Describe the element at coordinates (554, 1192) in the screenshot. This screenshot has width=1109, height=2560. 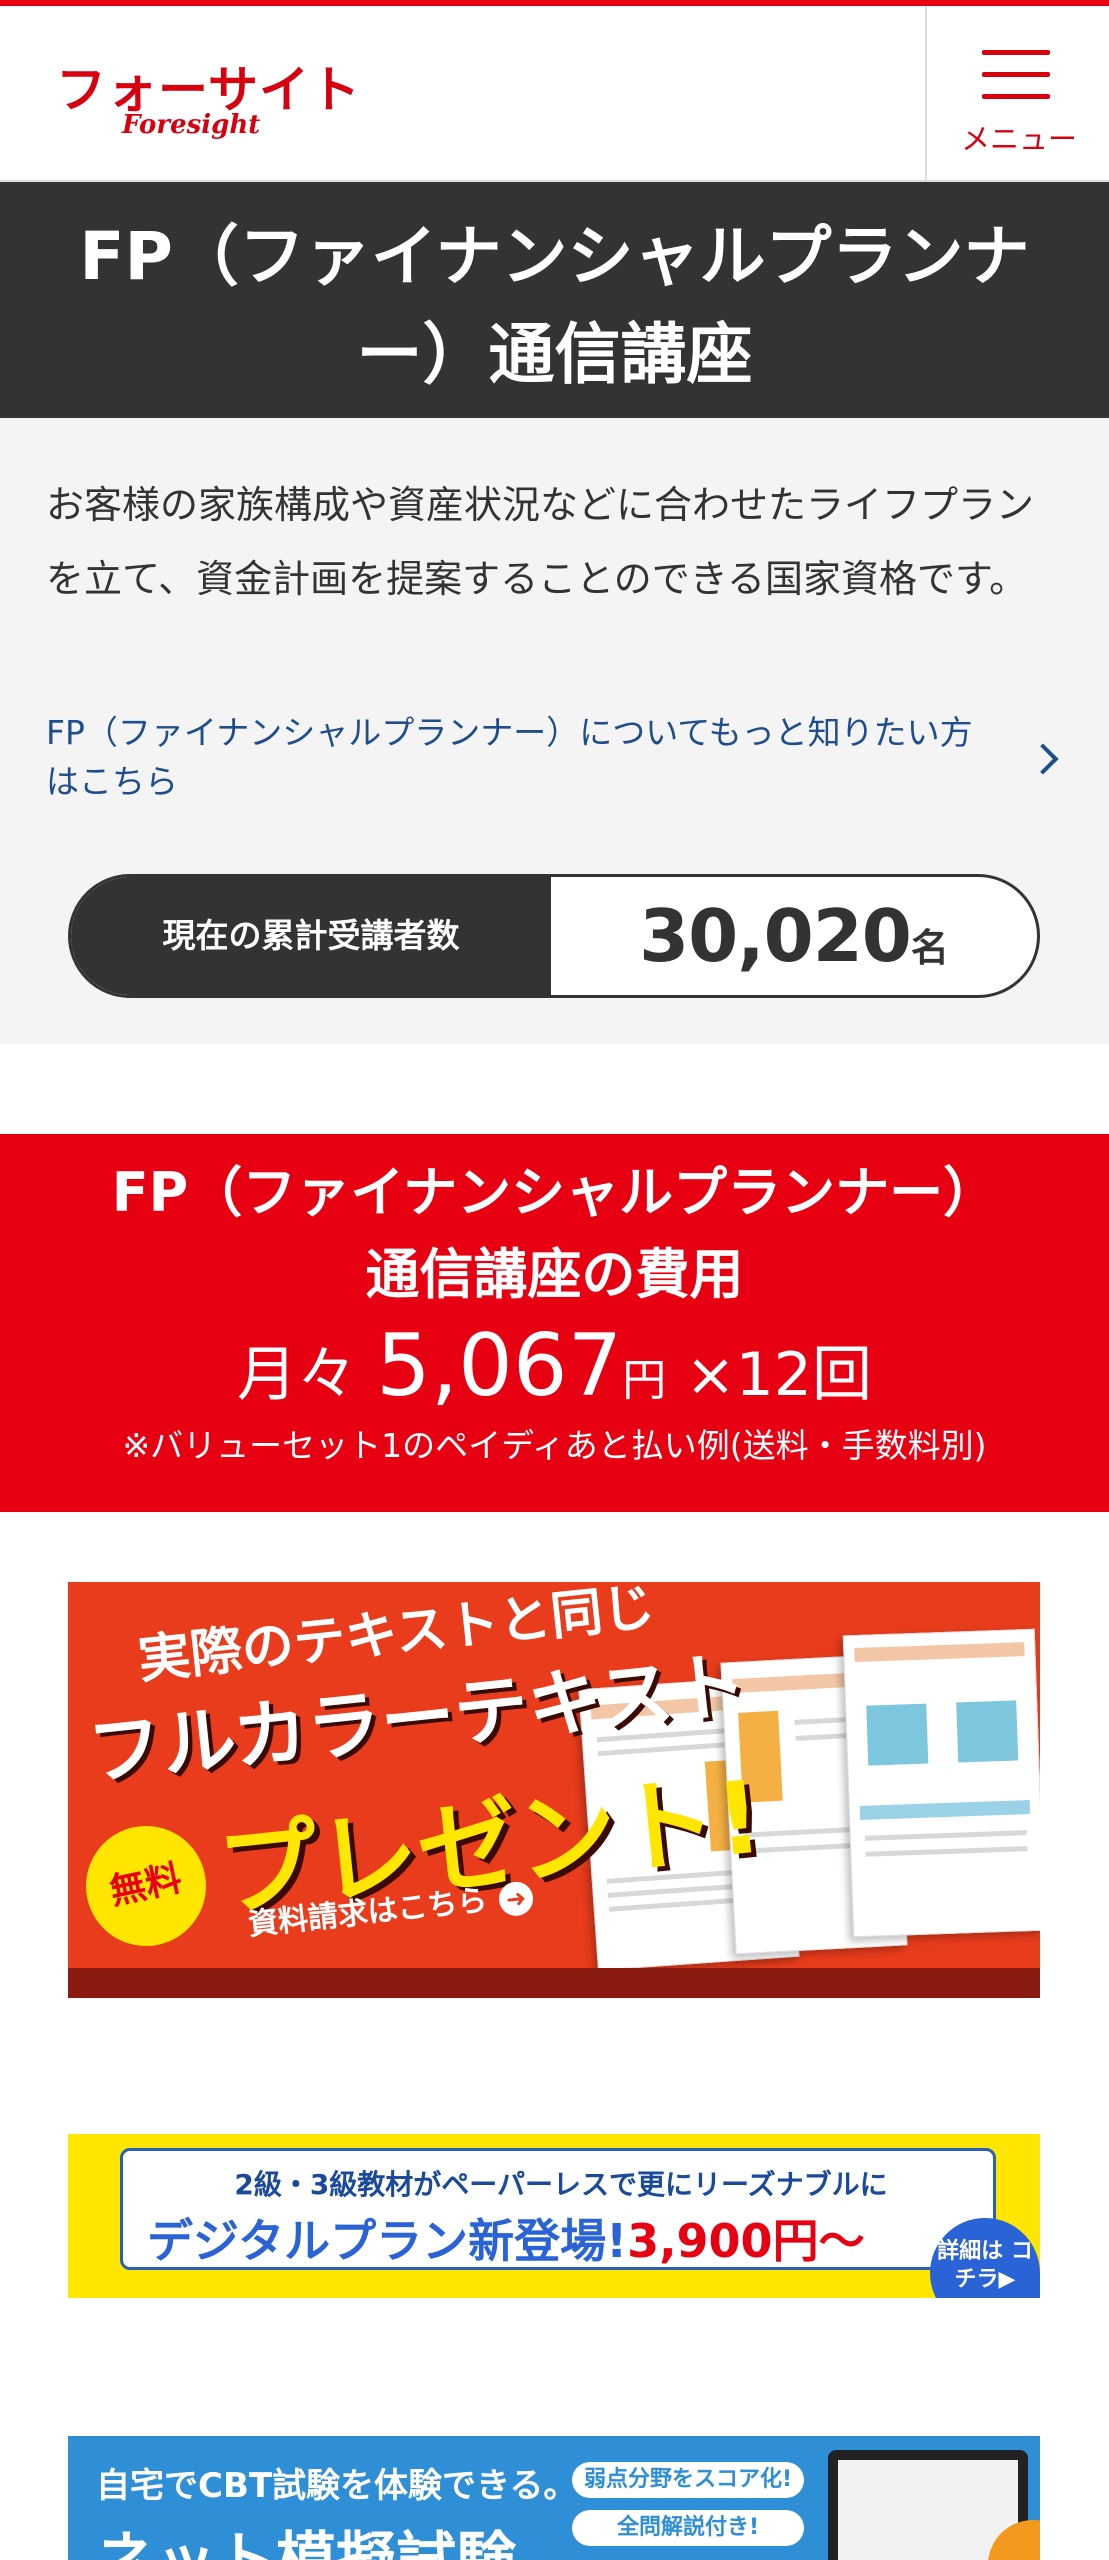
I see `price-heading-line1: FP（ファイナンシャルプランナー）` at that location.